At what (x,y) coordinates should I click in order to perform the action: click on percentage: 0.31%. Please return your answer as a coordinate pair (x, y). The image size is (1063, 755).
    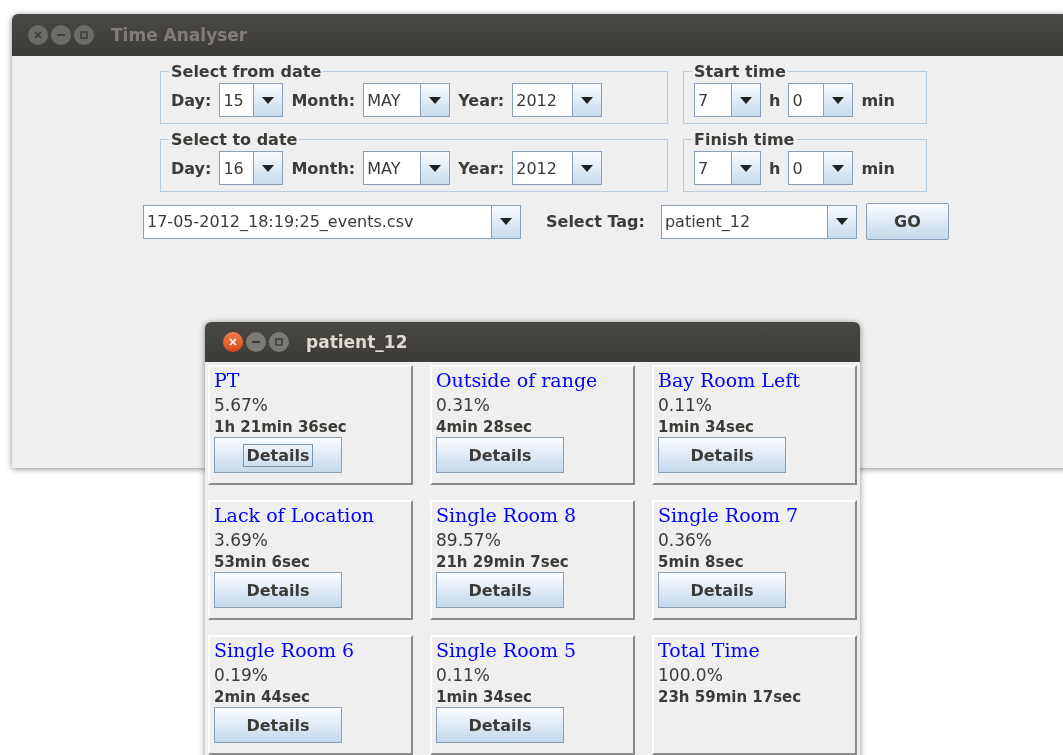
    Looking at the image, I should click on (463, 405).